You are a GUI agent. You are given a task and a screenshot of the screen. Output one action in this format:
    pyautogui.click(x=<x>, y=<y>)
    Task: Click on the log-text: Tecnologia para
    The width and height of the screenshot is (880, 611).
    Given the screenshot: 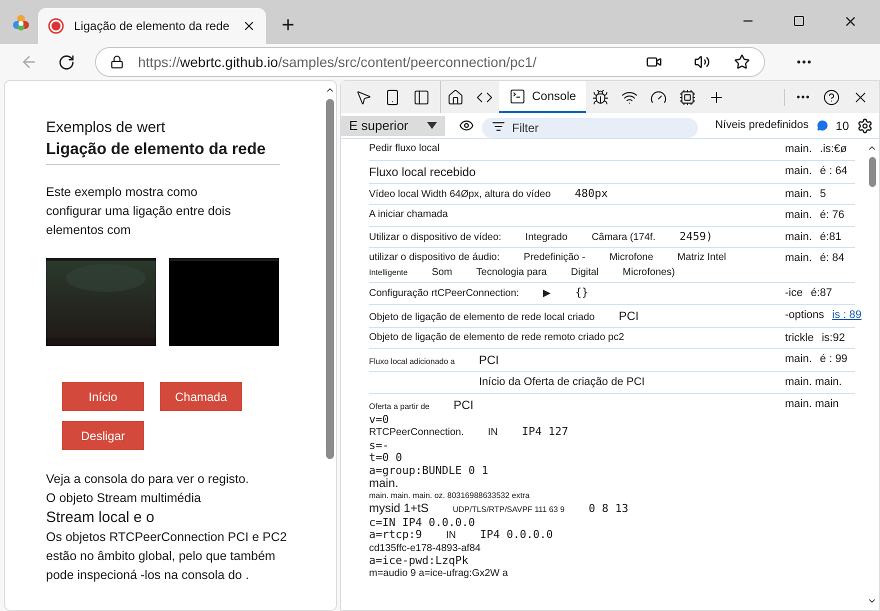 What is the action you would take?
    pyautogui.click(x=511, y=273)
    